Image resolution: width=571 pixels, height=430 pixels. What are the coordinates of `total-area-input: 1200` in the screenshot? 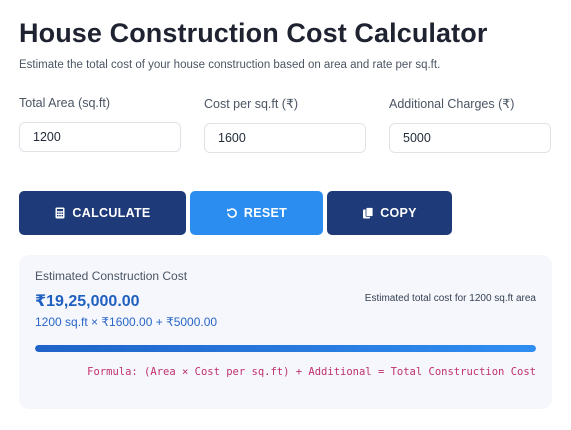 It's located at (100, 137).